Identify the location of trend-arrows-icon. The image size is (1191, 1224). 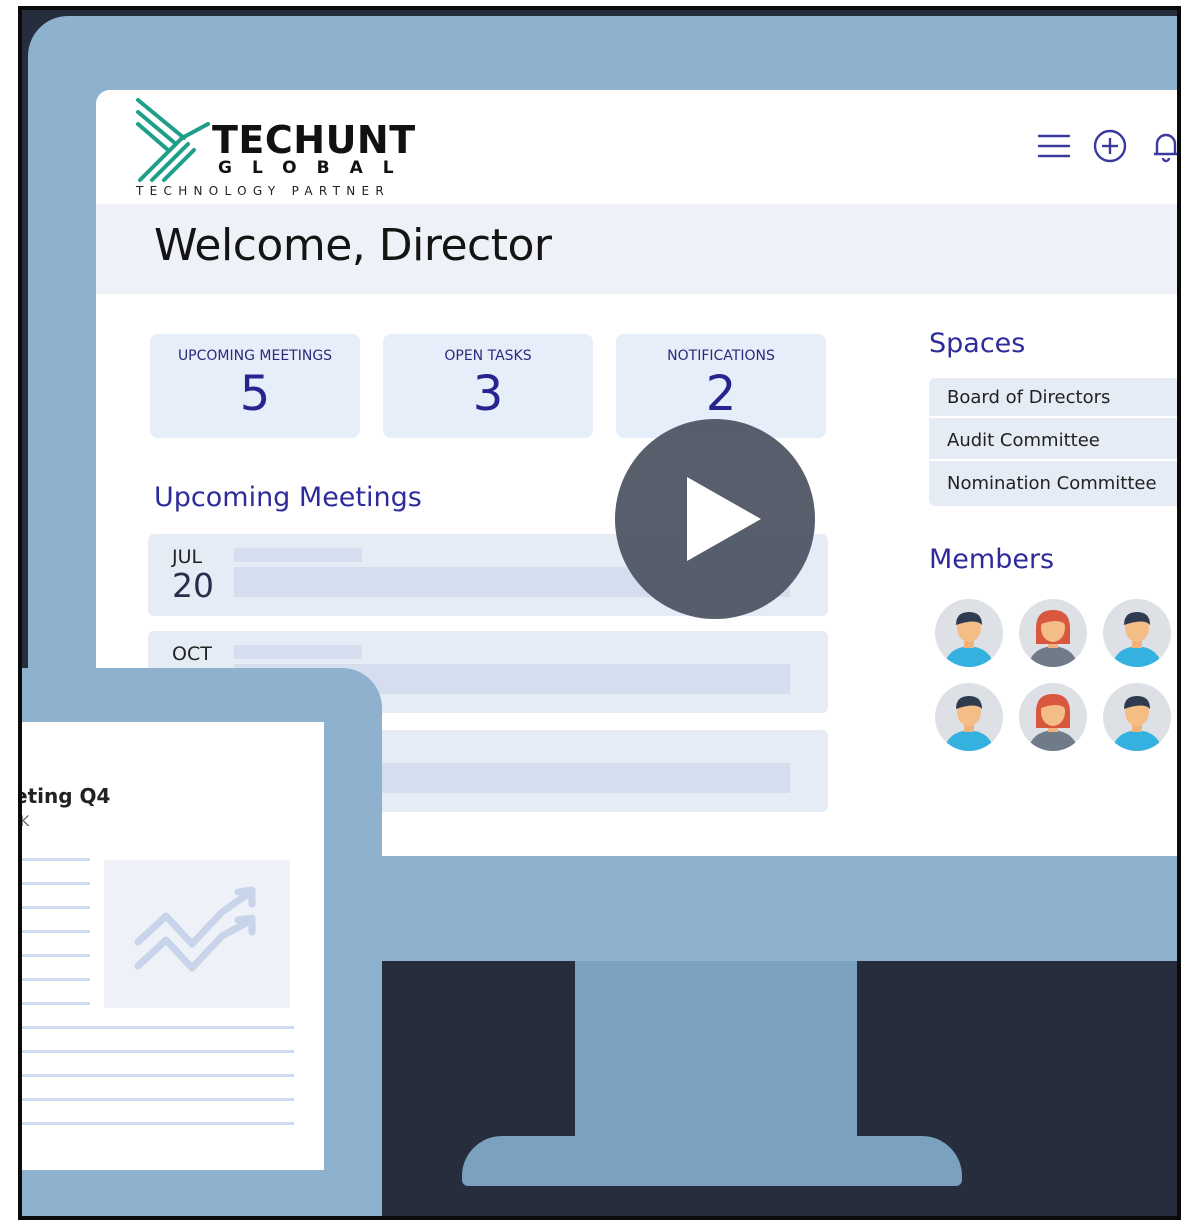
(195, 929).